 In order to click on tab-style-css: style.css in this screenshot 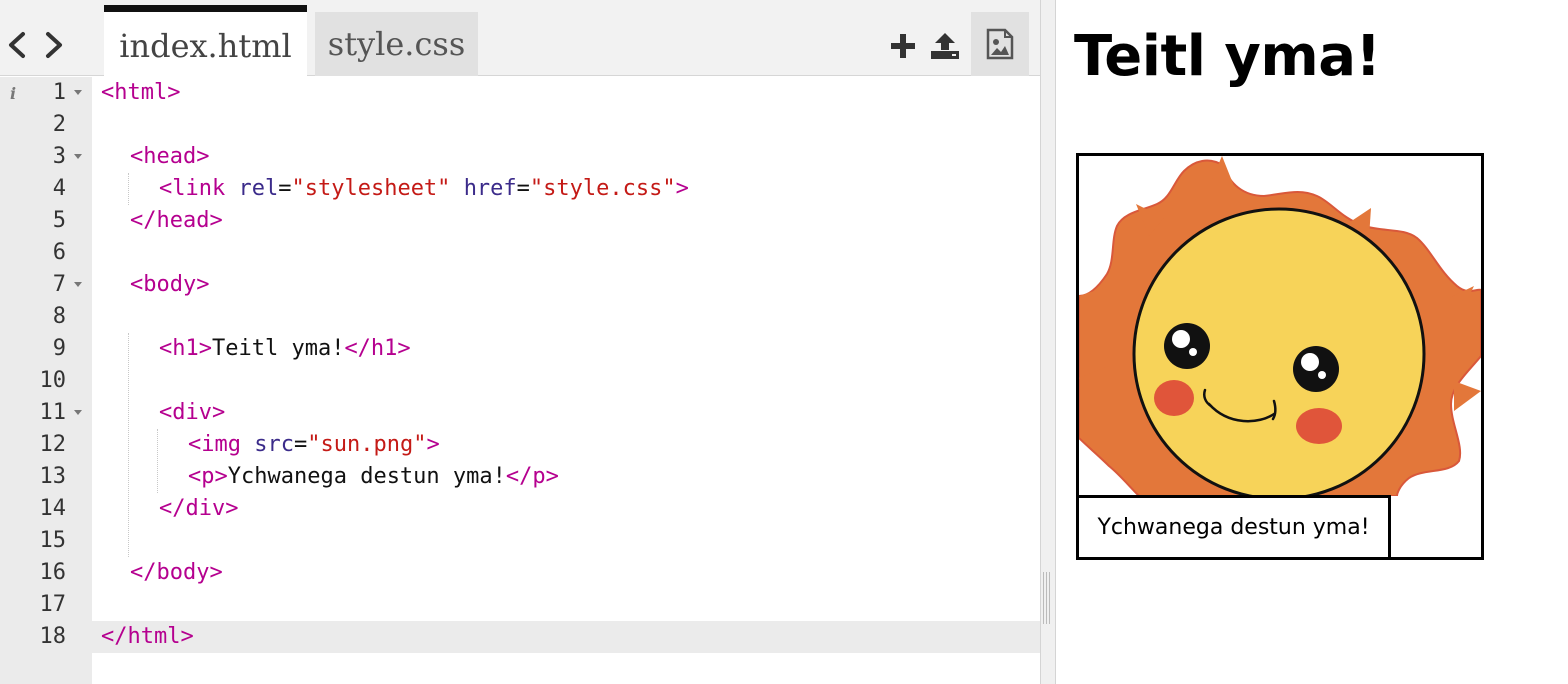, I will do `click(396, 44)`.